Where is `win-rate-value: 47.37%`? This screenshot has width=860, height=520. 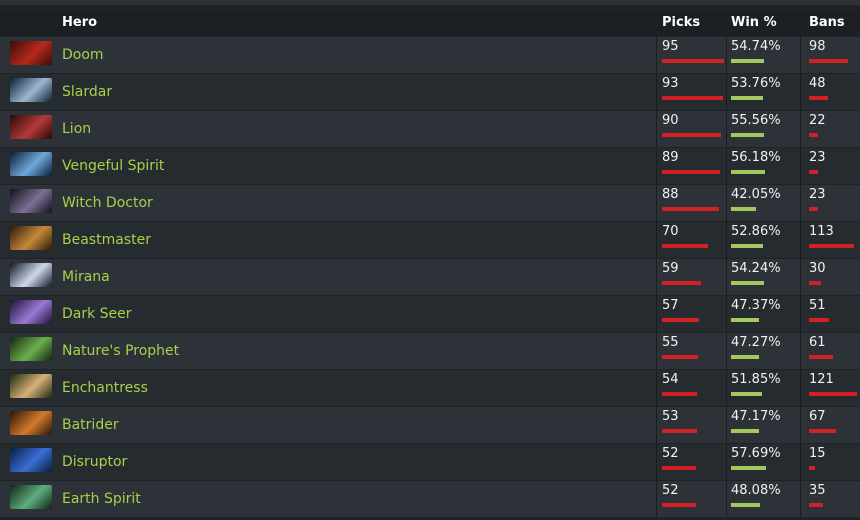 win-rate-value: 47.37% is located at coordinates (756, 305).